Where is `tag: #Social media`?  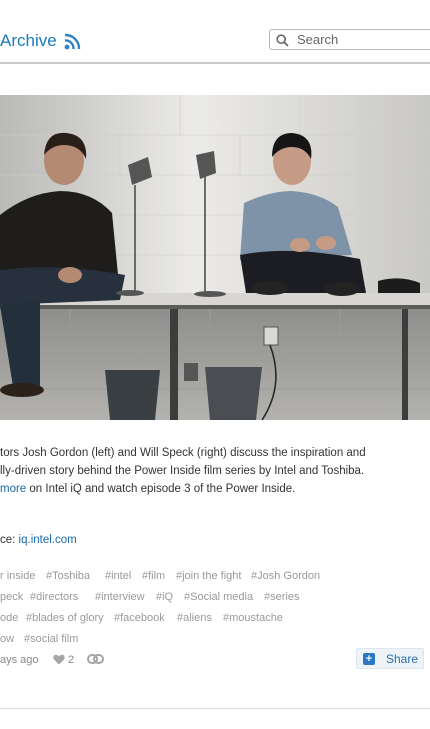
tag: #Social media is located at coordinates (218, 597).